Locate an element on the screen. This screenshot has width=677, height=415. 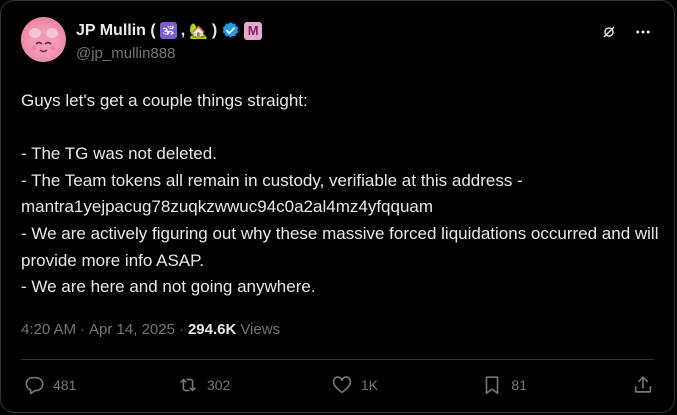
post-date: Apr 14, 2025 is located at coordinates (132, 329).